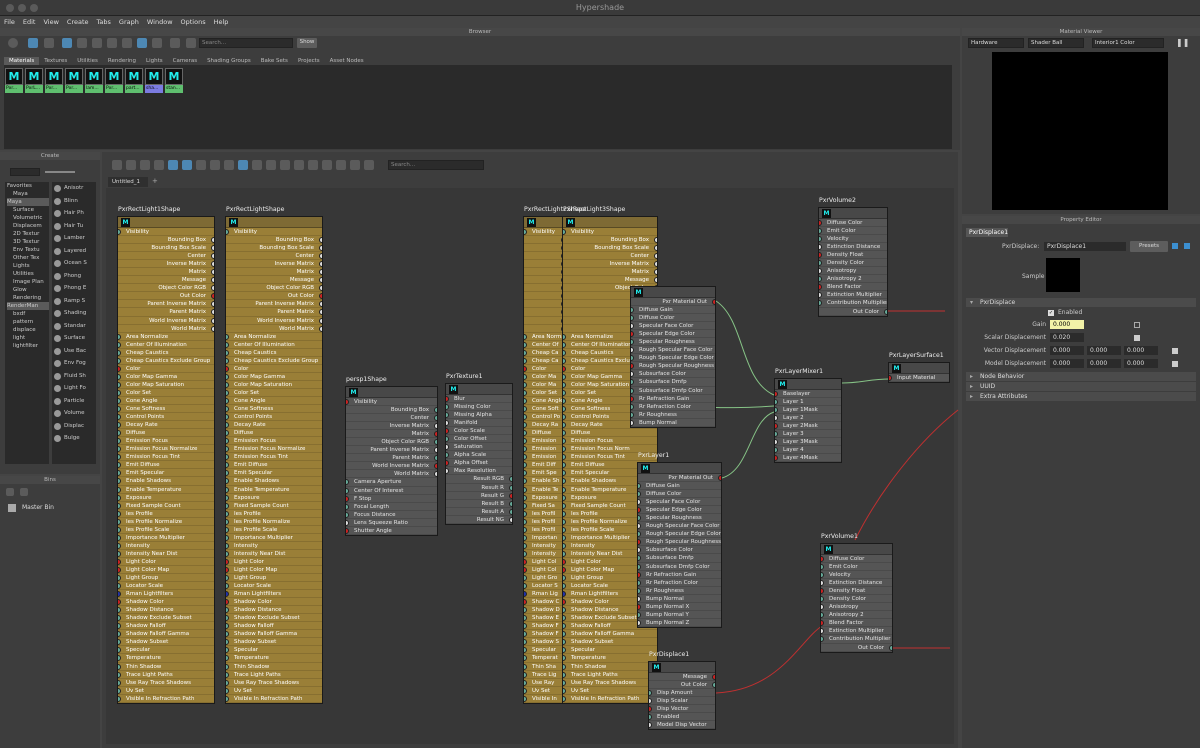  I want to click on node-attribute: Layer 2, so click(808, 418).